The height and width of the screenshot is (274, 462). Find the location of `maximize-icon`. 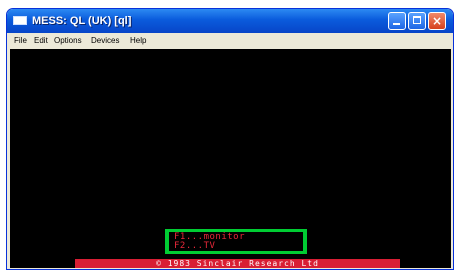

maximize-icon is located at coordinates (417, 20).